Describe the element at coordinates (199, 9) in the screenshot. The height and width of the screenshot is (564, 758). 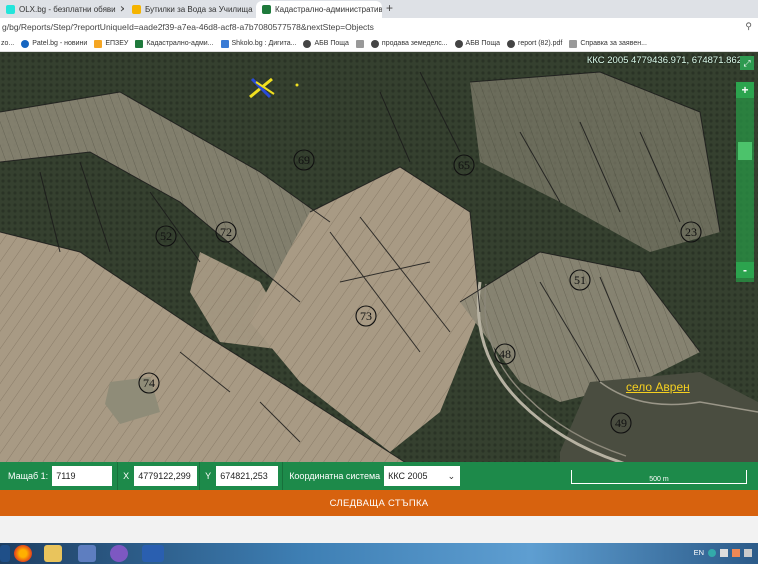
I see `tab-title: Бутилки за Вода за Училища | К` at that location.